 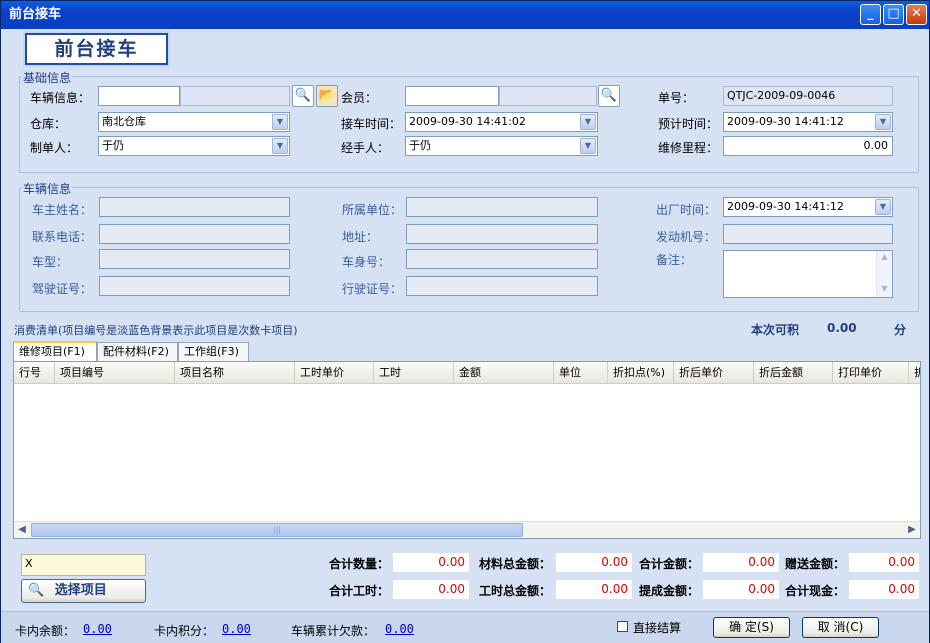 What do you see at coordinates (502, 207) in the screenshot?
I see `unit-field` at bounding box center [502, 207].